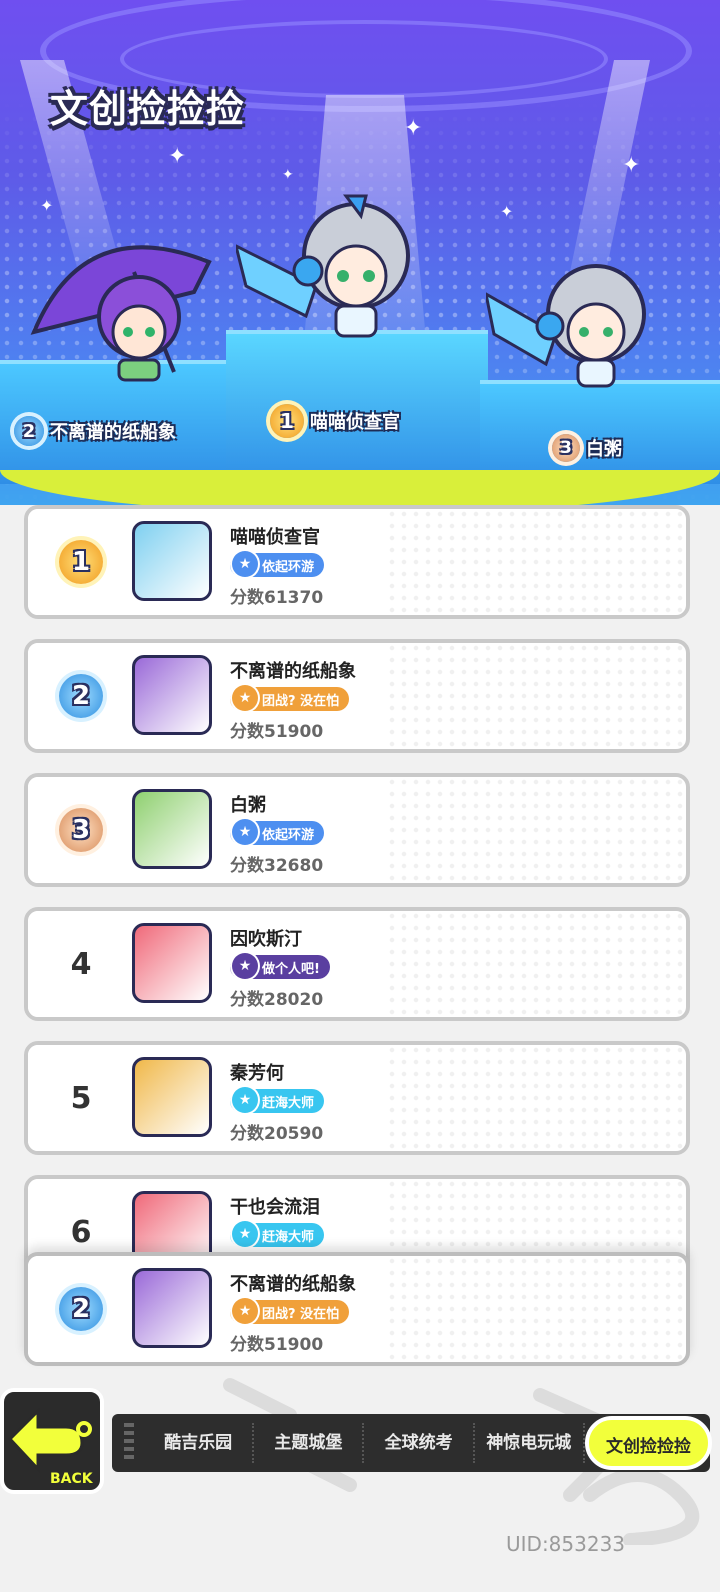 The image size is (720, 1592). Describe the element at coordinates (648, 1443) in the screenshot. I see `tab-wenchuang: 文创捡捡捡` at that location.